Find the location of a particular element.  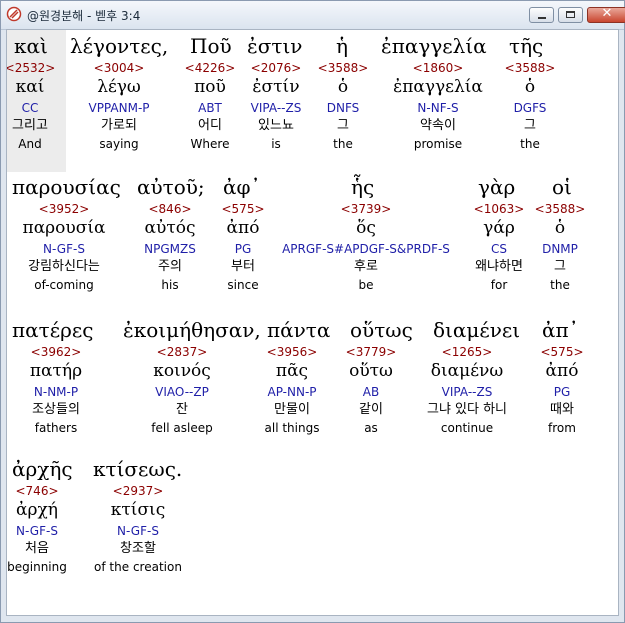

greek-inflected-word: κτίσεως. is located at coordinates (137, 469).